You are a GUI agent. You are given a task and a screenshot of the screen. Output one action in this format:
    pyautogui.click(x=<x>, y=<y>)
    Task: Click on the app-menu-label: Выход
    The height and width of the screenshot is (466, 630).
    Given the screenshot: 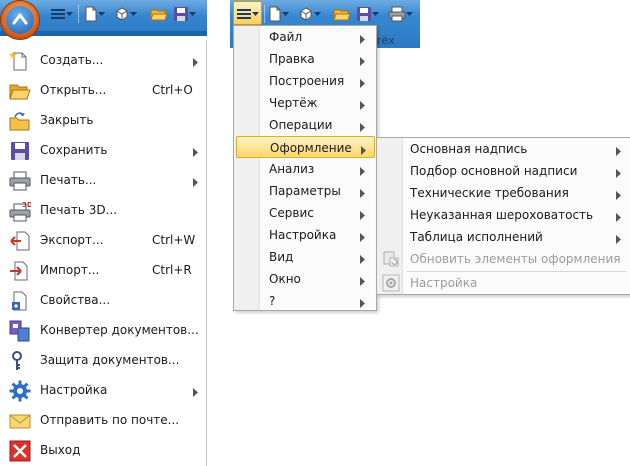 What is the action you would take?
    pyautogui.click(x=60, y=450)
    